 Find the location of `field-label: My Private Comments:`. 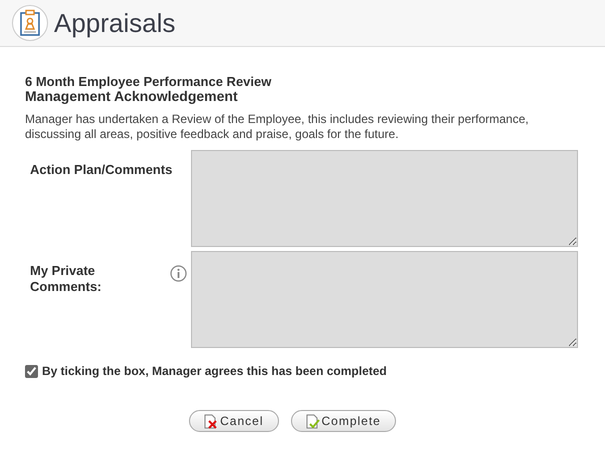

field-label: My Private Comments: is located at coordinates (66, 279).